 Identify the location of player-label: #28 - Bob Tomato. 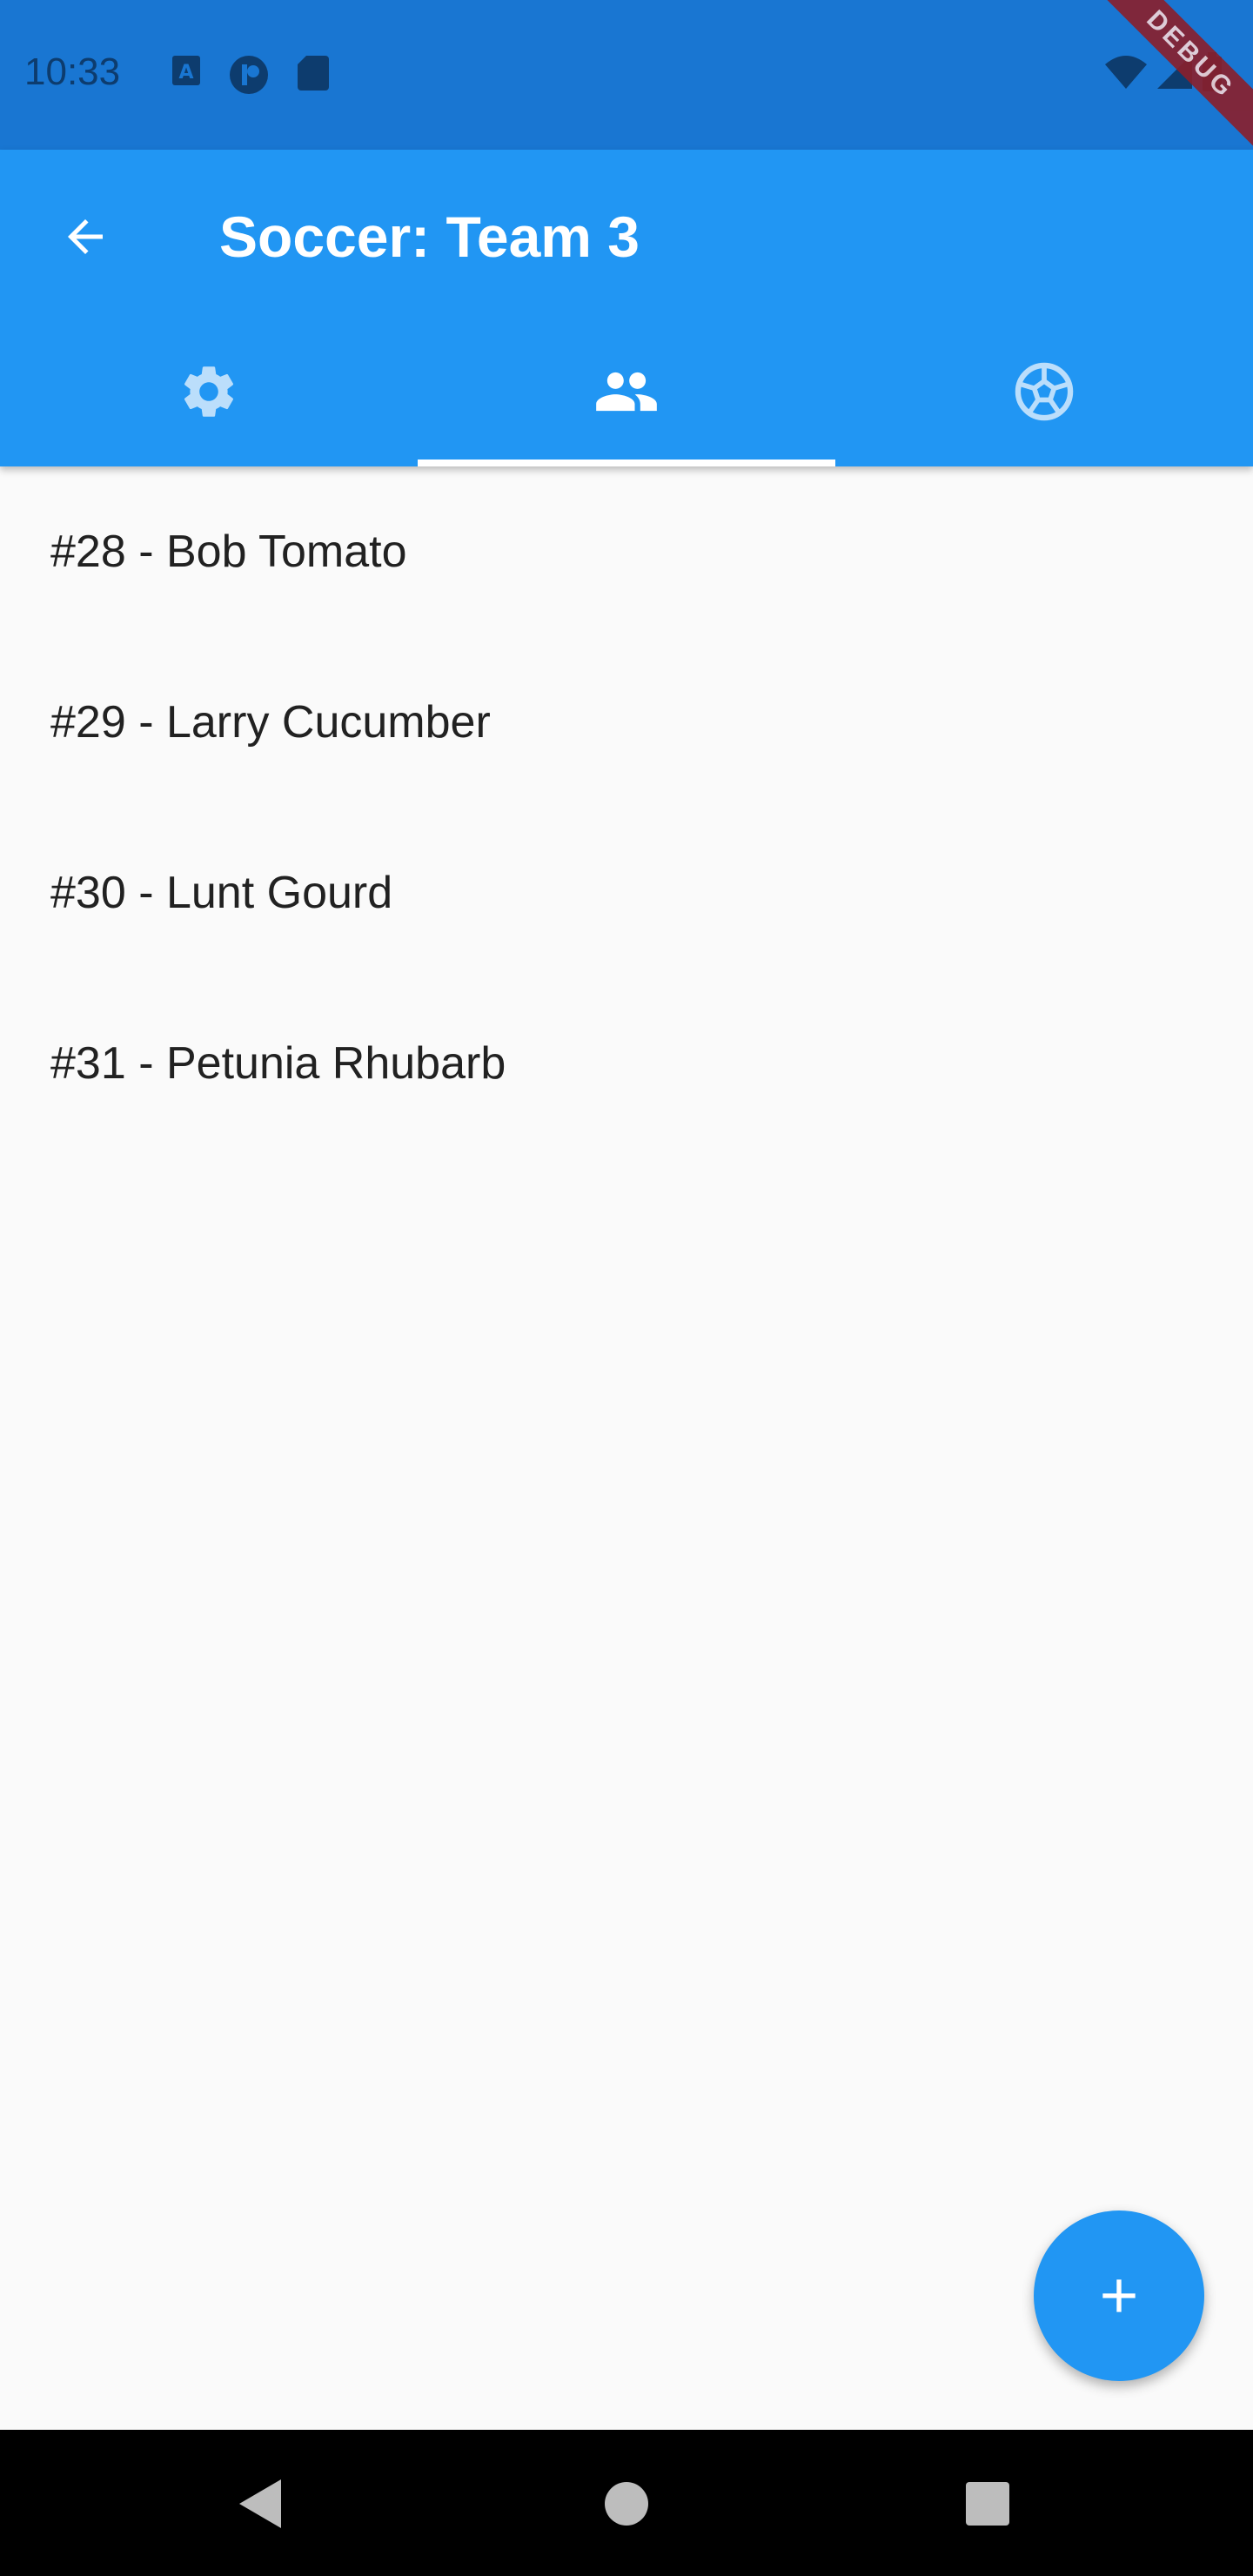
(228, 552).